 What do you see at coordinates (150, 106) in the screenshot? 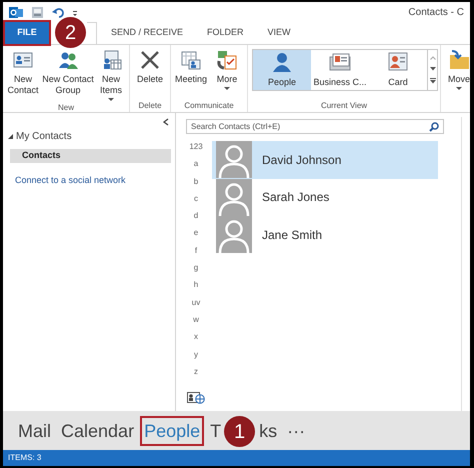
I see `group-label: Delete` at bounding box center [150, 106].